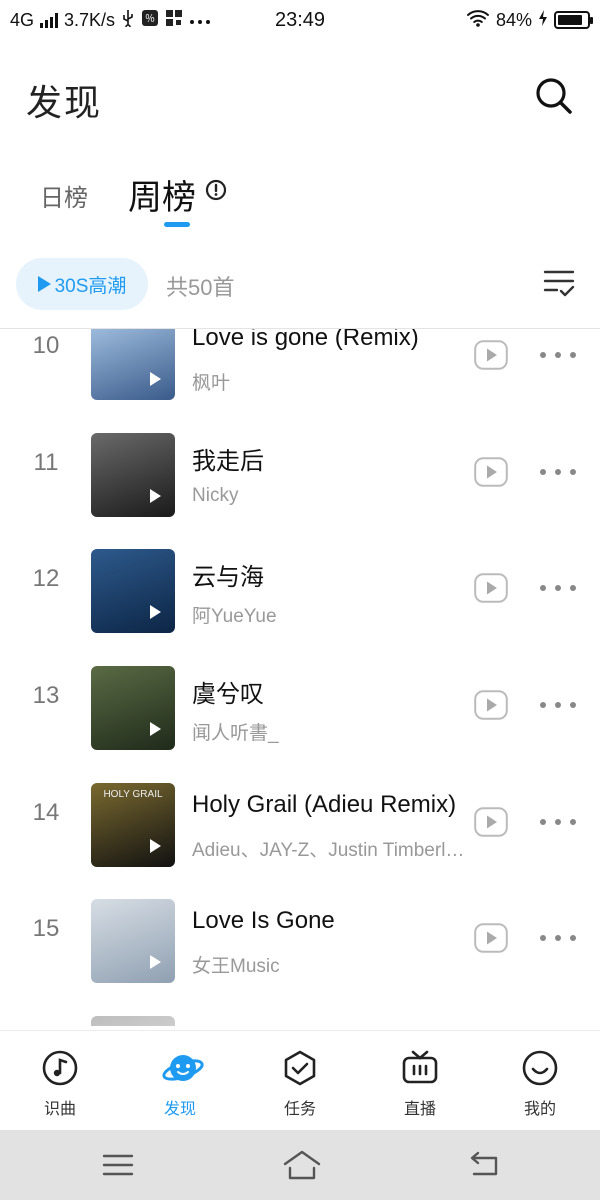  I want to click on nav-item-2: 任务, so click(300, 1080).